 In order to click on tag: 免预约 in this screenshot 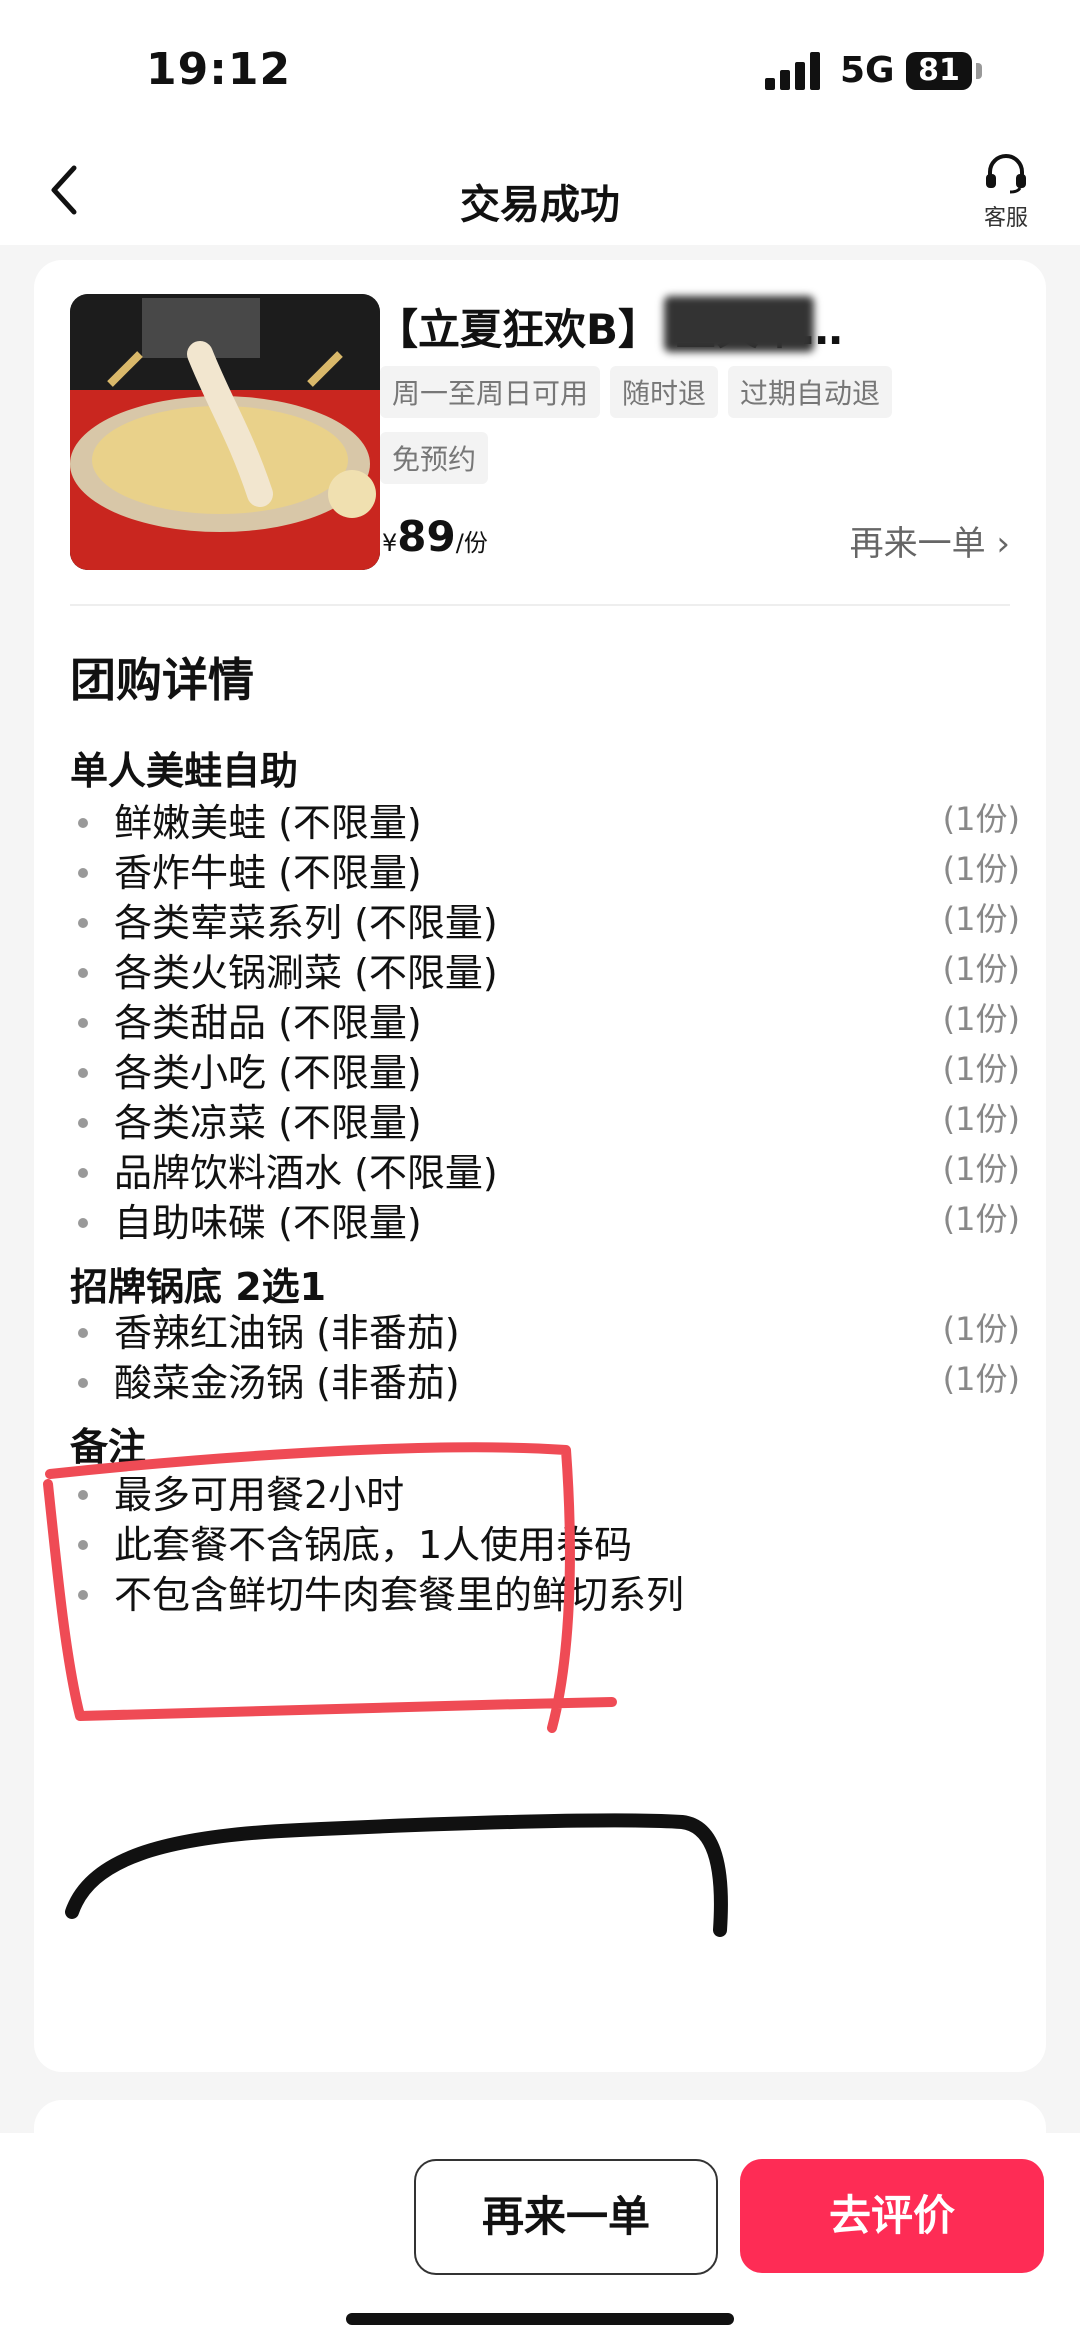, I will do `click(434, 458)`.